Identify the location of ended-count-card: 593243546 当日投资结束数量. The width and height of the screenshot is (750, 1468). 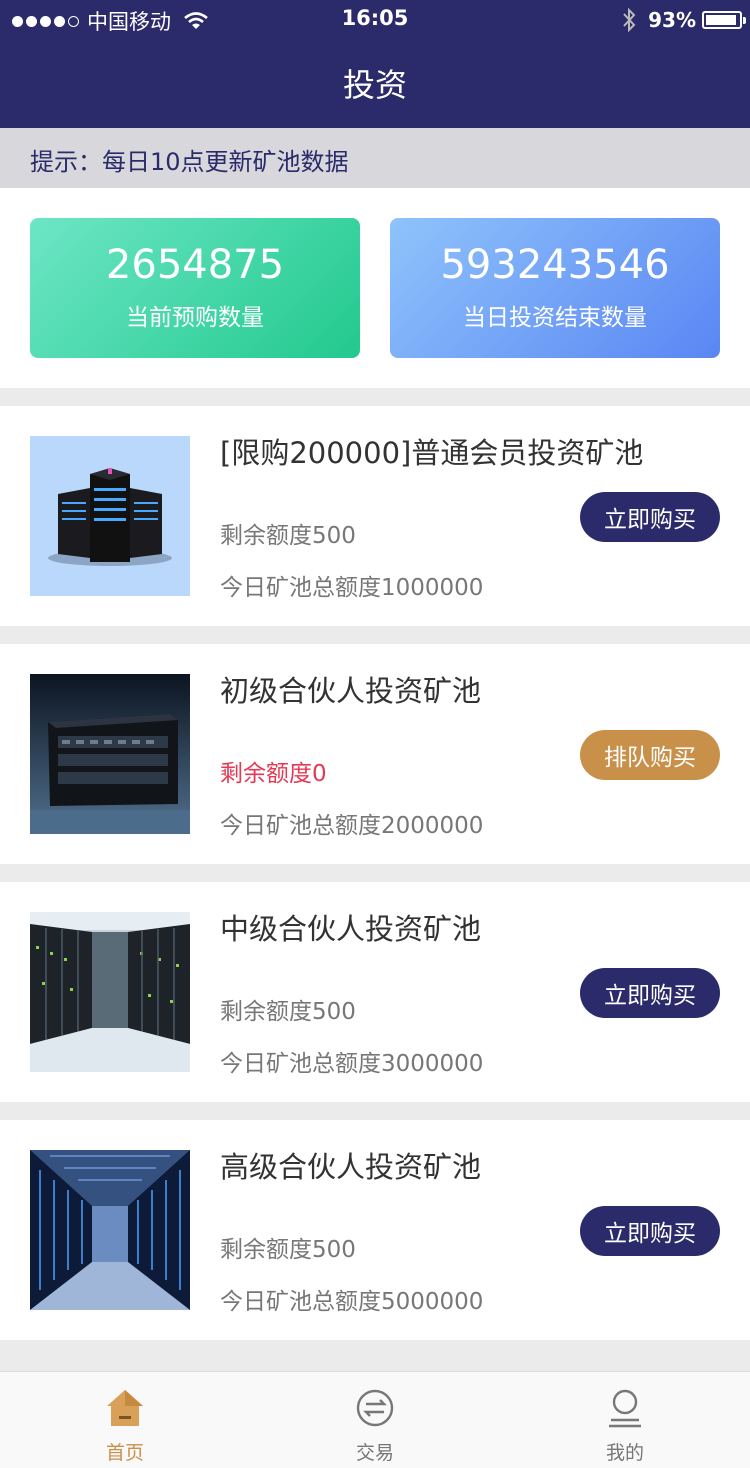
(555, 288).